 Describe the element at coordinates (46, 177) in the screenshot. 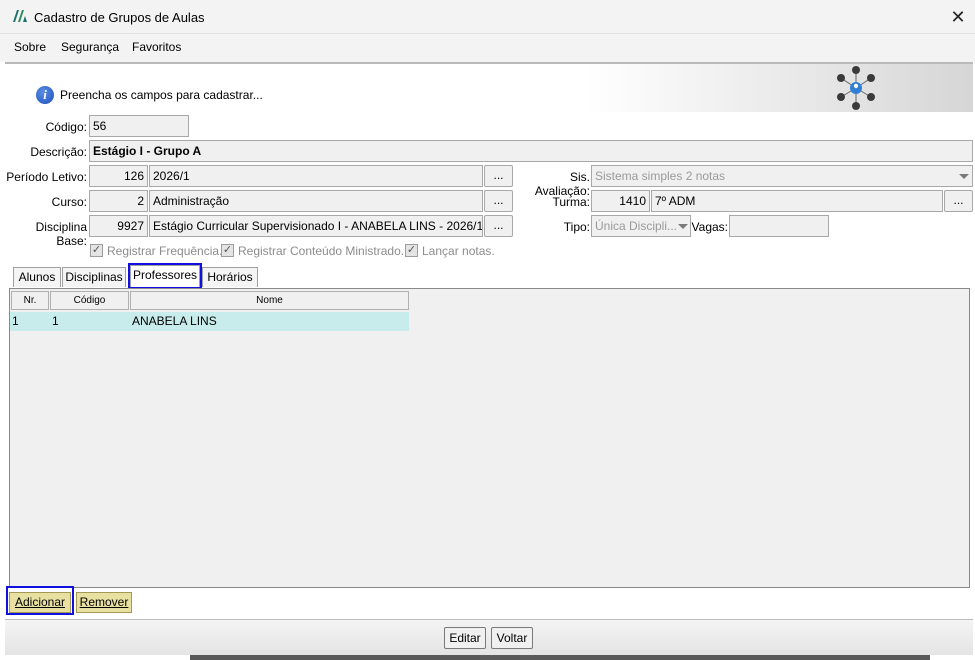

I see `periodo-label: Período Letivo:` at that location.